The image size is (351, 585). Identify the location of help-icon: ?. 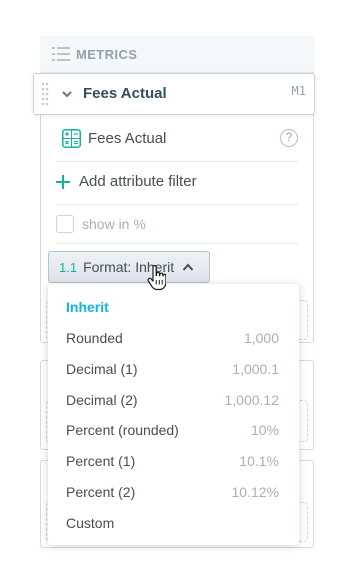
(289, 138).